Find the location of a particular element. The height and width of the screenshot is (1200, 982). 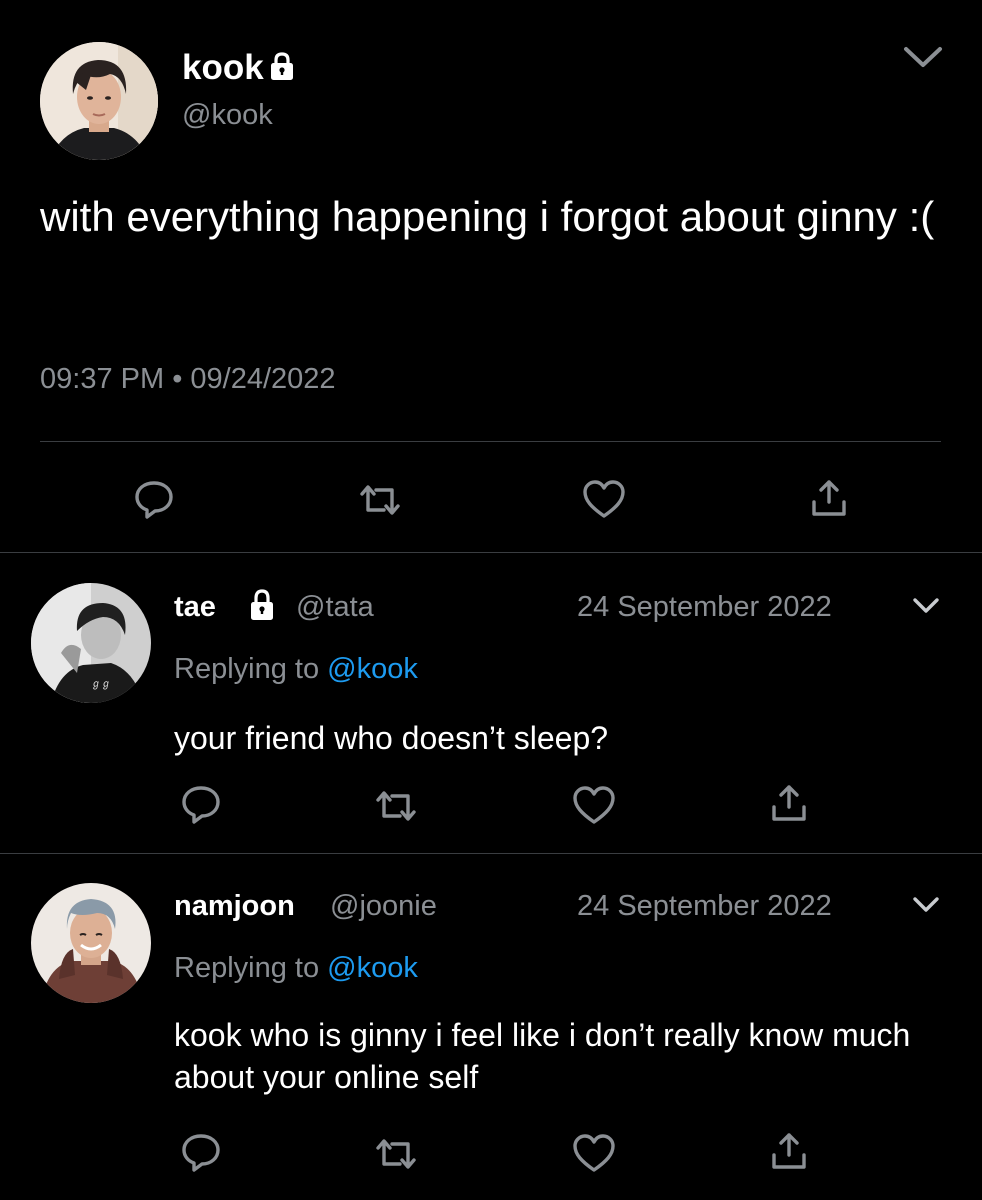

reply-handle: @joonie is located at coordinates (383, 906).